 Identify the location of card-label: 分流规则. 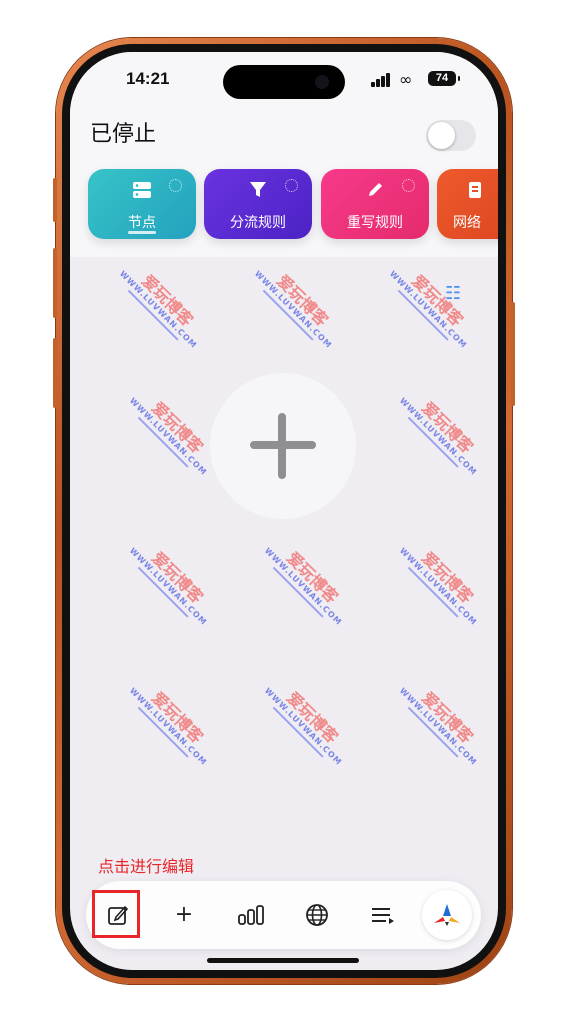
(258, 223).